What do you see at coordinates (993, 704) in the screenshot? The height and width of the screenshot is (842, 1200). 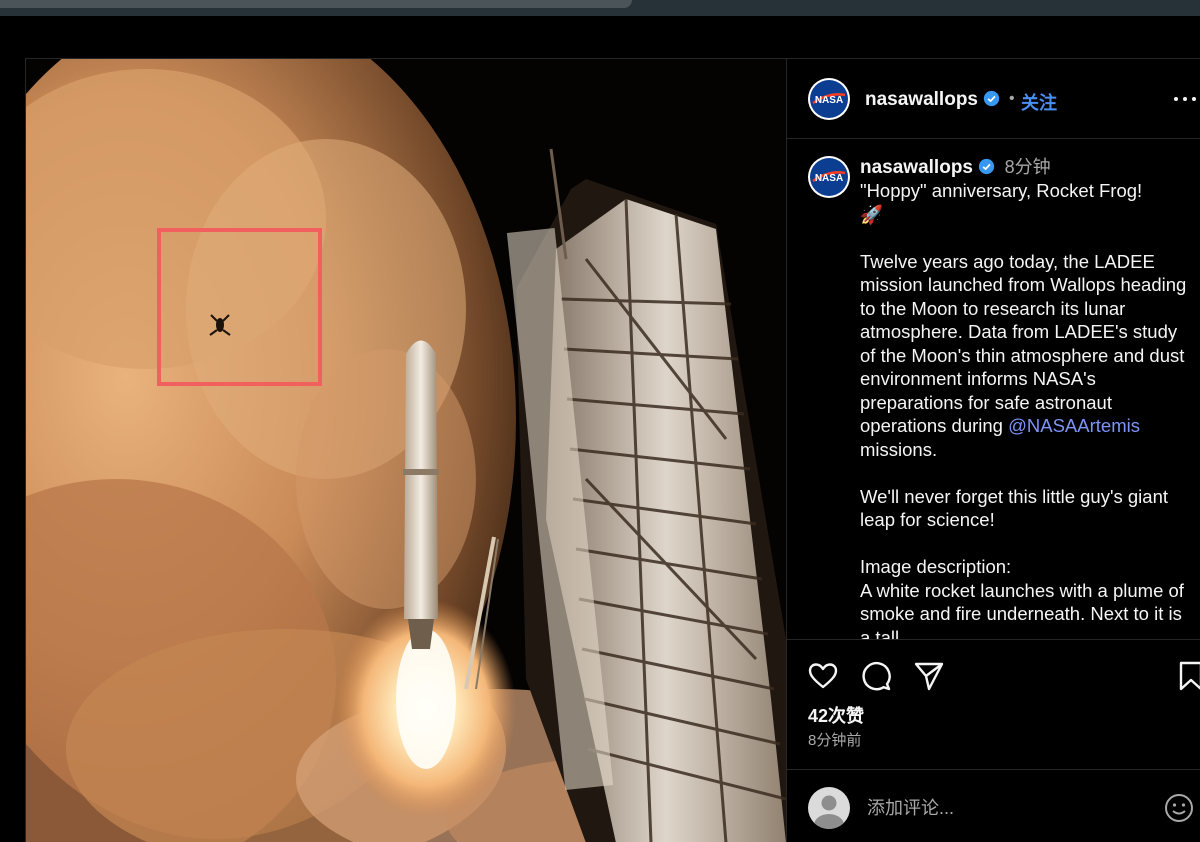 I see `post-actions: 42次赞 8分钟前` at bounding box center [993, 704].